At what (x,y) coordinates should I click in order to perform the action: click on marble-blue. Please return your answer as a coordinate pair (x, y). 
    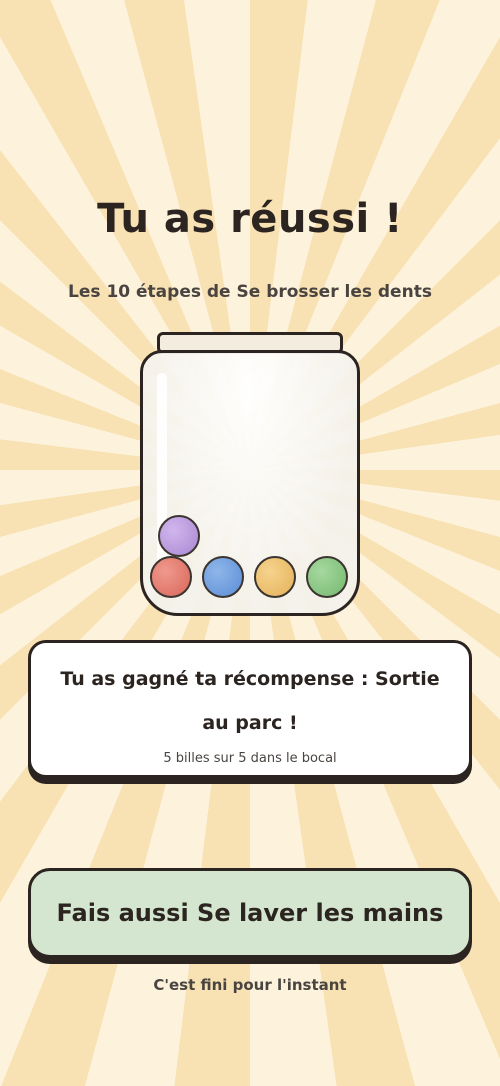
    Looking at the image, I should click on (223, 577).